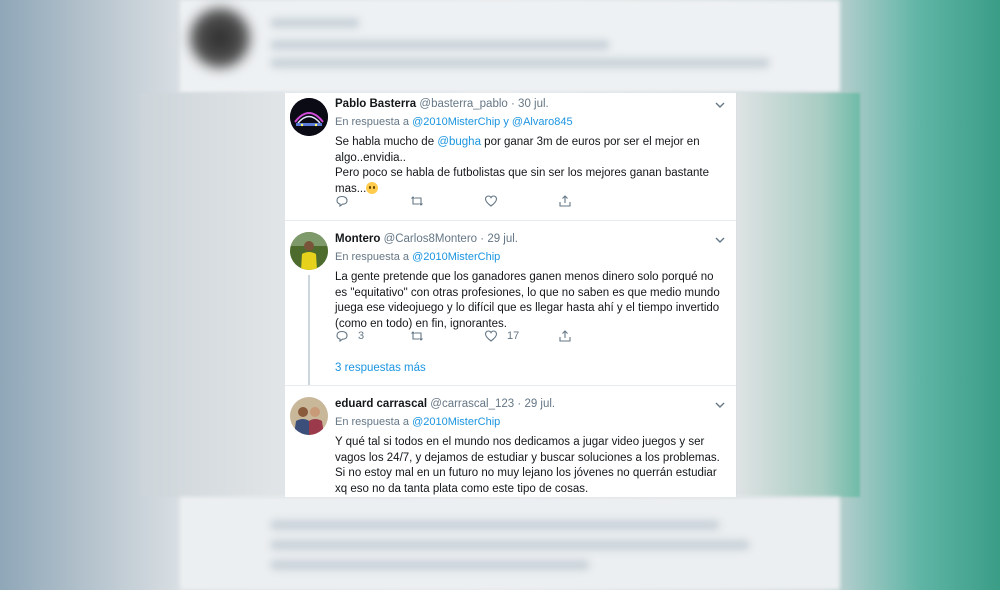 This screenshot has height=590, width=1000. Describe the element at coordinates (212, 295) in the screenshot. I see `blurred-background-left` at that location.